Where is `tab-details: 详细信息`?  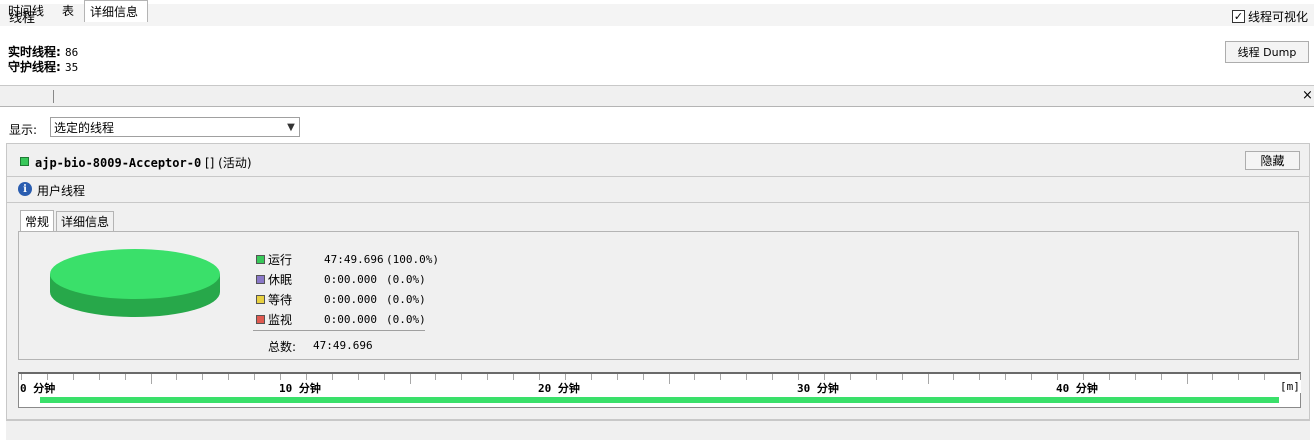 tab-details: 详细信息 is located at coordinates (116, 11).